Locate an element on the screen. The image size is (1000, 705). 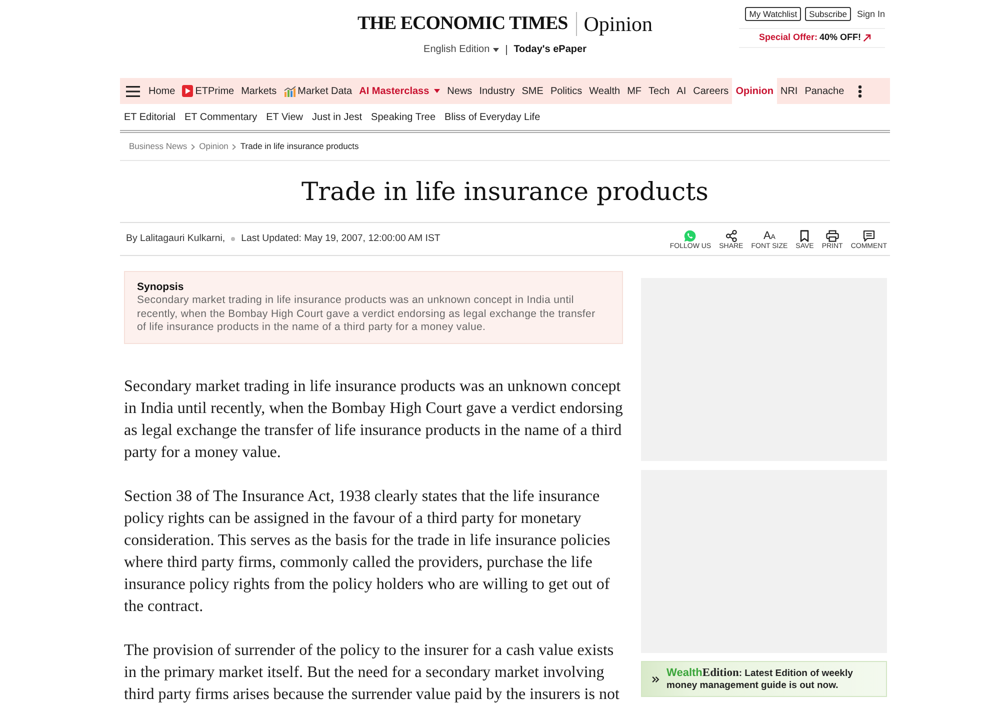
double-chevron-icon is located at coordinates (656, 679).